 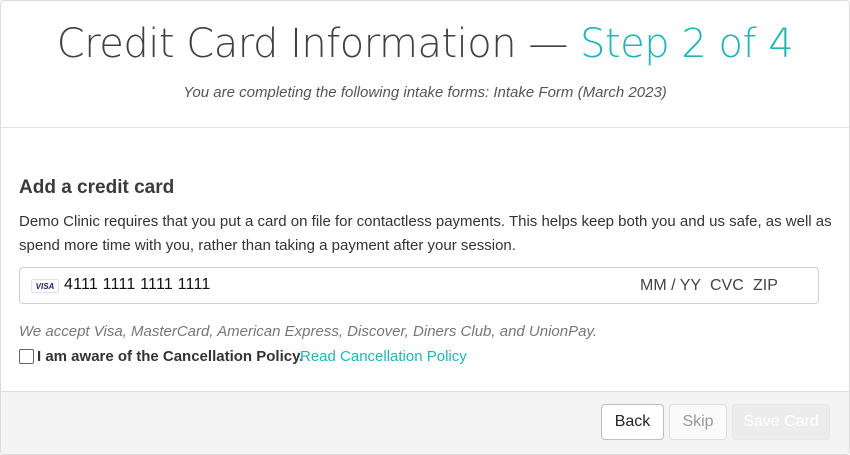 What do you see at coordinates (97, 187) in the screenshot?
I see `section-title: Add a credit card` at bounding box center [97, 187].